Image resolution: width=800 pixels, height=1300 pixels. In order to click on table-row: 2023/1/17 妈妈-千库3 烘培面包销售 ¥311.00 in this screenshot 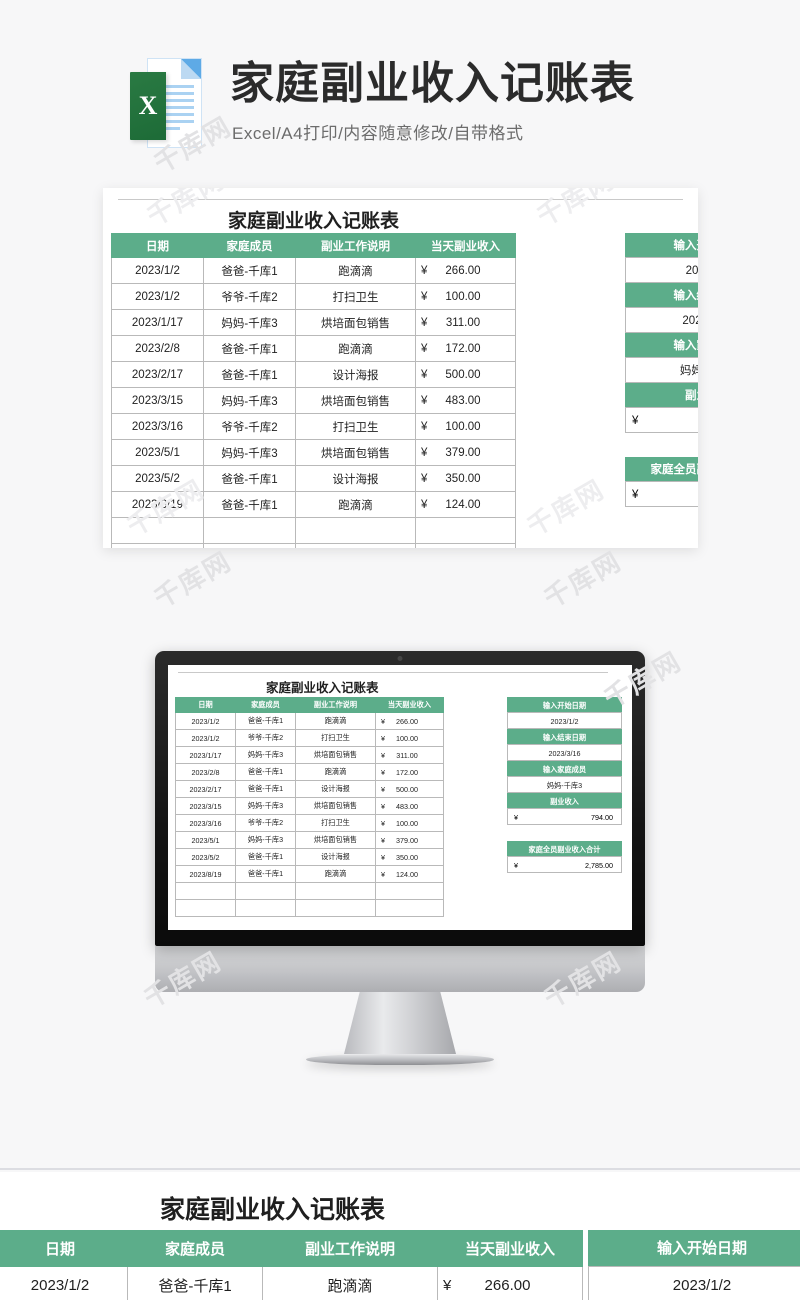, I will do `click(309, 755)`.